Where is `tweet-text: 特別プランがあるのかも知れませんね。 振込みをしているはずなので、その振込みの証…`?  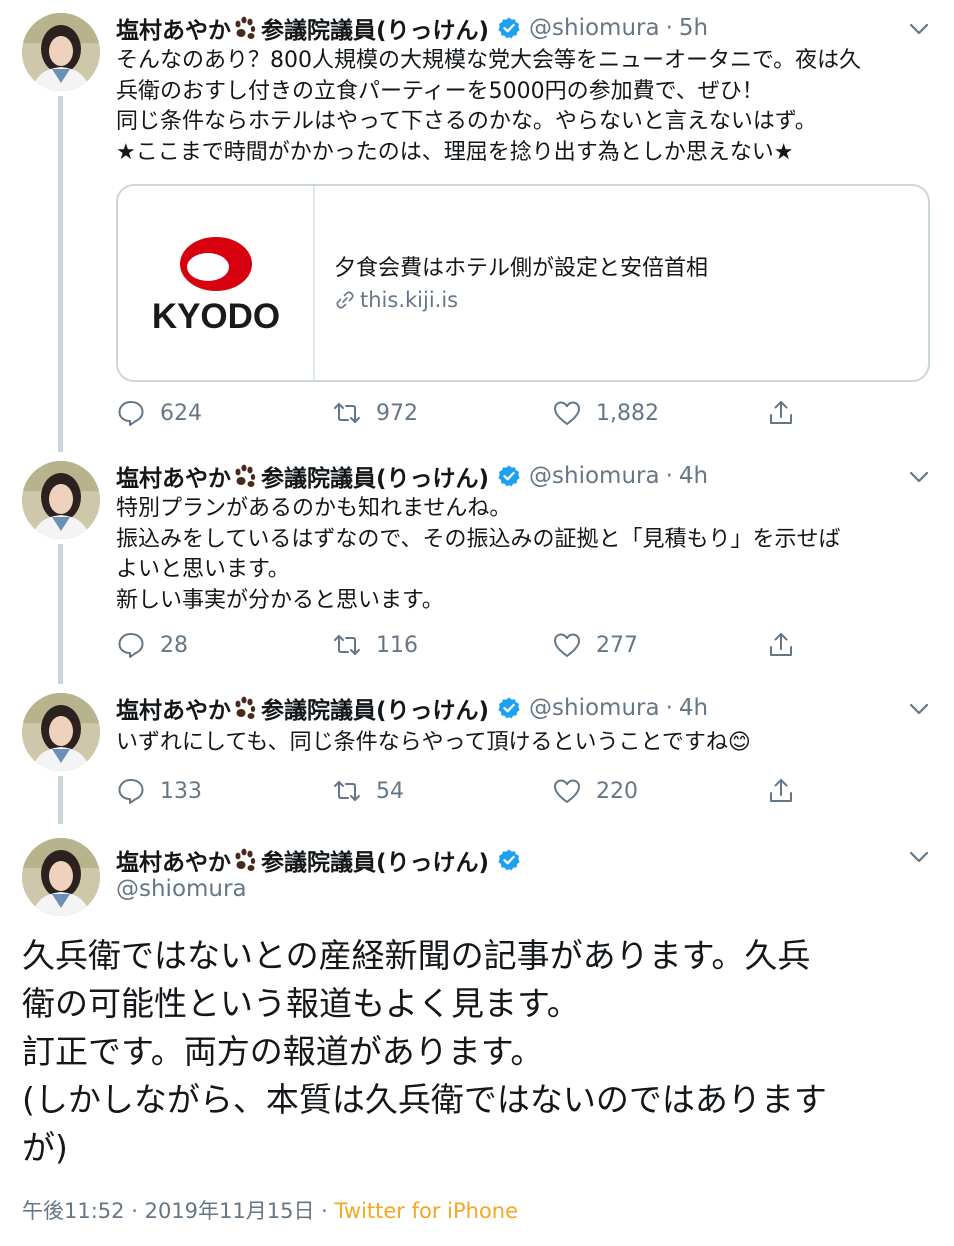 tweet-text: 特別プランがあるのかも知れませんね。 振込みをしているはずなので、その振込みの証… is located at coordinates (521, 555).